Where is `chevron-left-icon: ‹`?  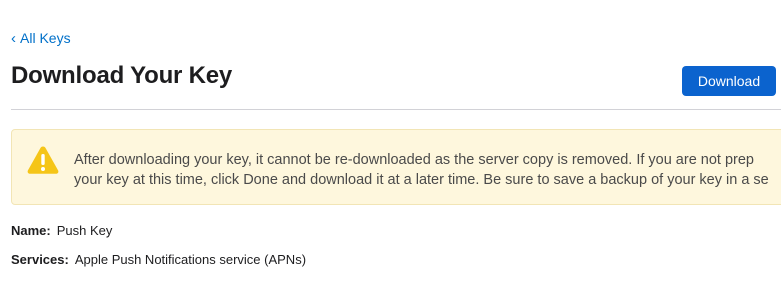 chevron-left-icon: ‹ is located at coordinates (13, 38).